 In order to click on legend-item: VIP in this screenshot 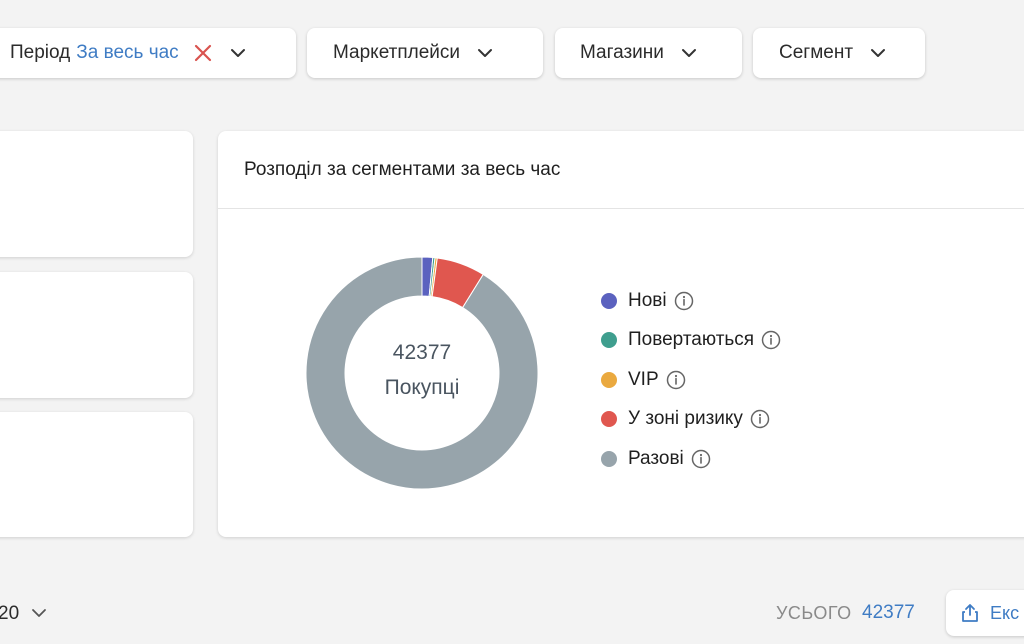, I will do `click(691, 380)`.